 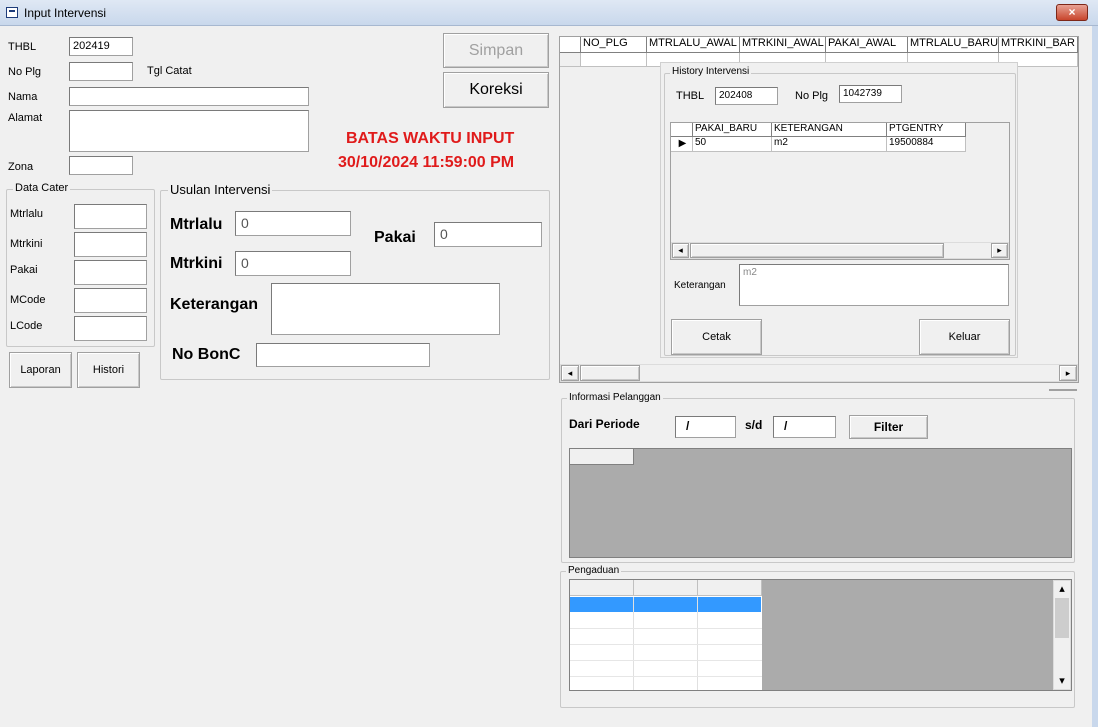 What do you see at coordinates (430, 138) in the screenshot?
I see `deadline-title: BATAS WAKTU INPUT` at bounding box center [430, 138].